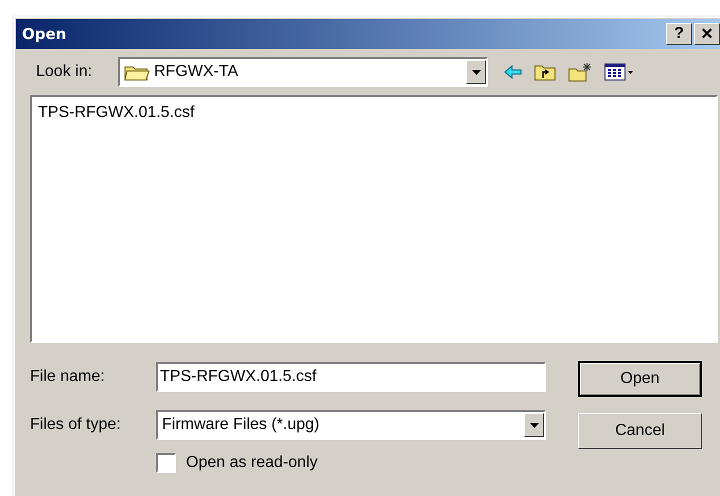 The height and width of the screenshot is (496, 720). I want to click on read-only-label: Open as read-only, so click(252, 463).